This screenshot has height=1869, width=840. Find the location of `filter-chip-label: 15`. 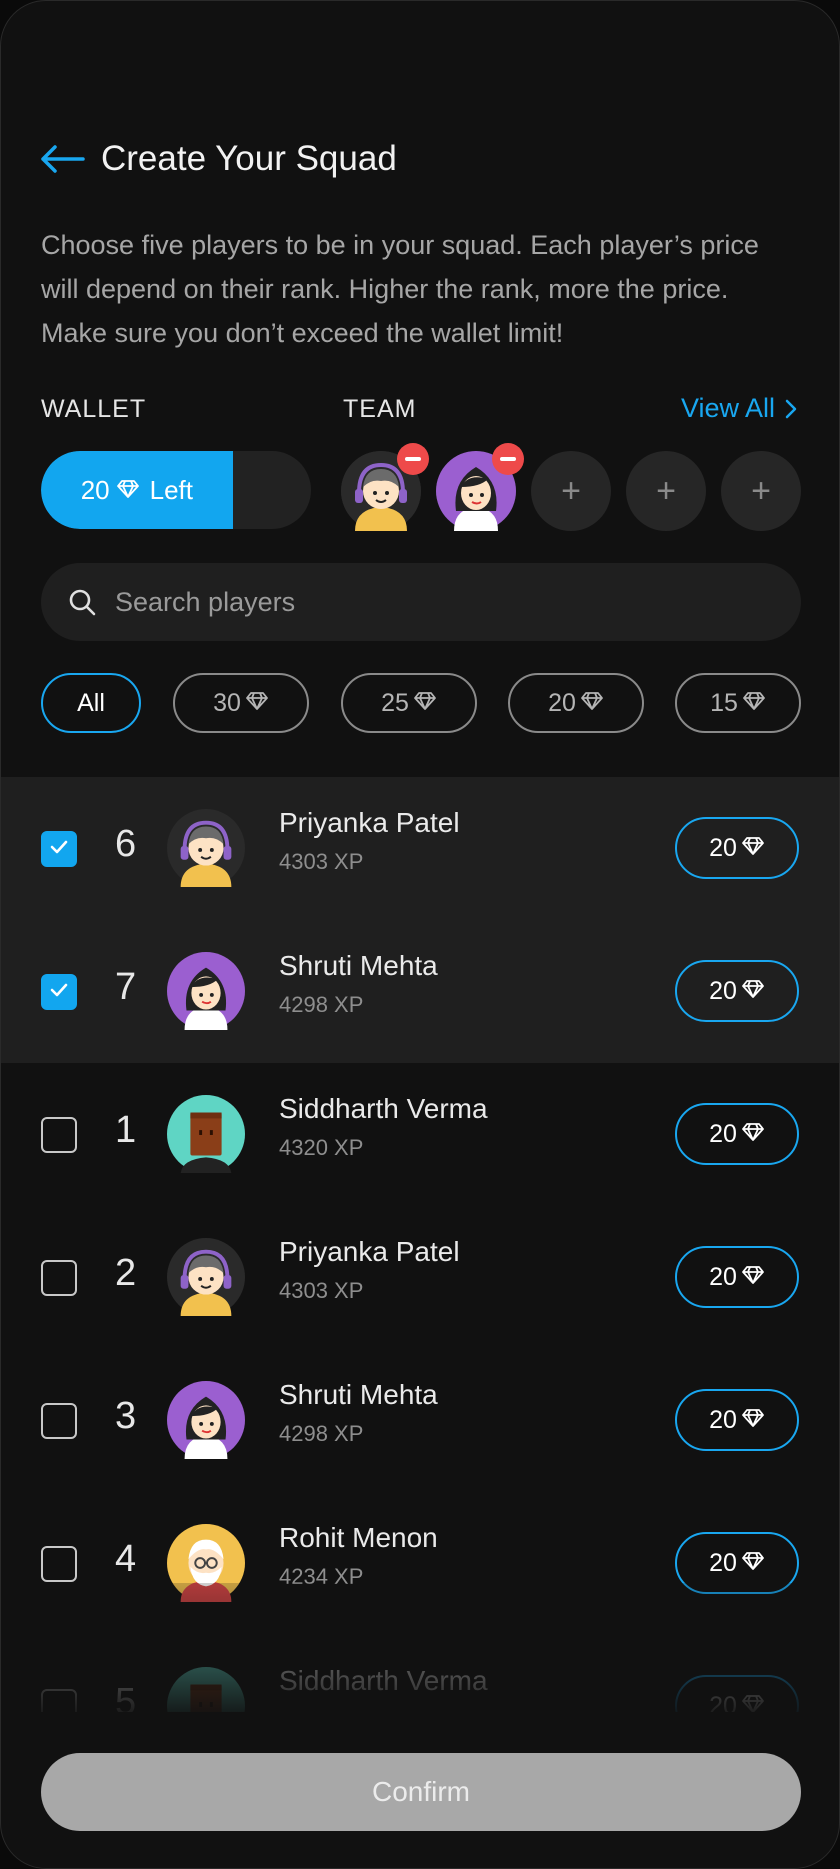

filter-chip-label: 15 is located at coordinates (724, 702).